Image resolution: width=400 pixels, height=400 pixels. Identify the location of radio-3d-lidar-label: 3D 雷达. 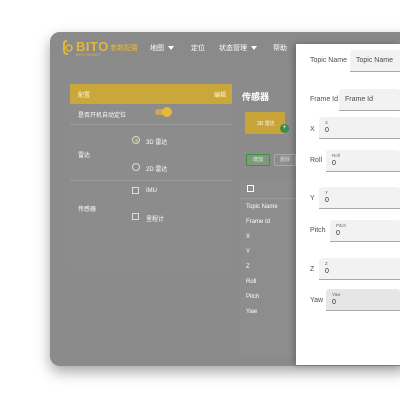
(157, 143).